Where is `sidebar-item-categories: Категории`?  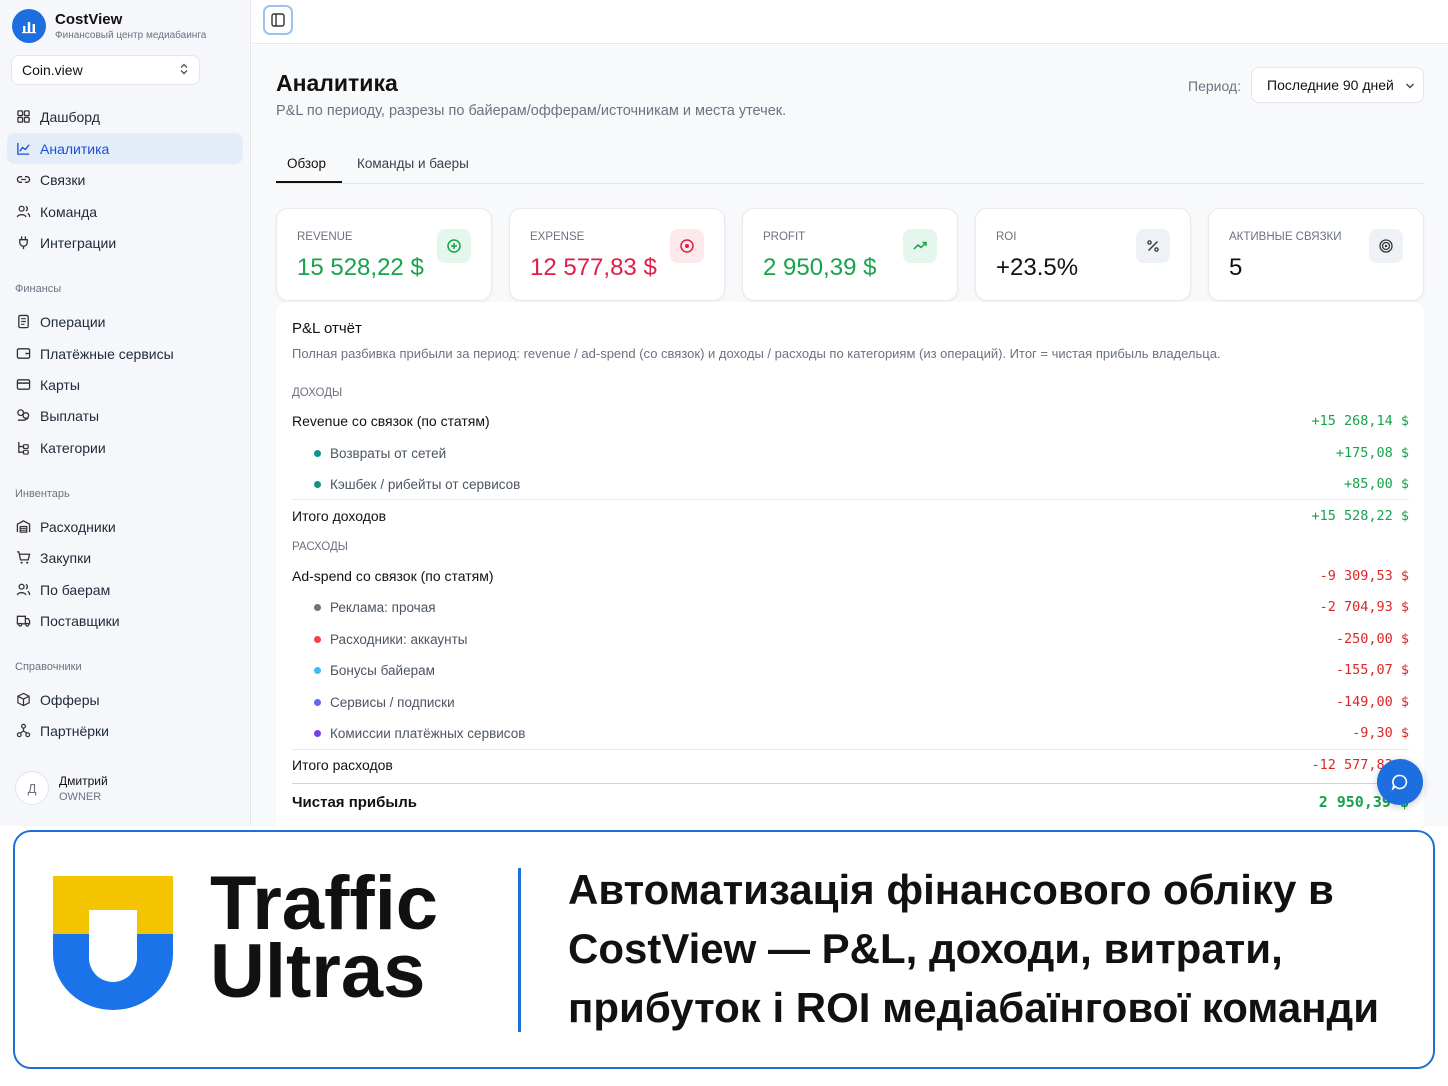
sidebar-item-categories: Категории is located at coordinates (125, 447).